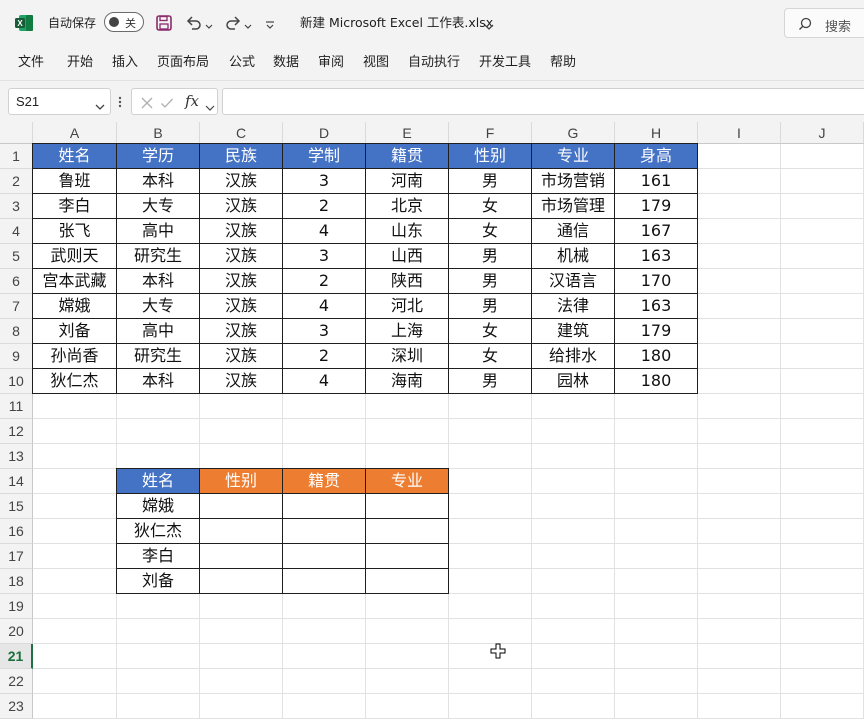 This screenshot has height=722, width=864. What do you see at coordinates (16, 456) in the screenshot?
I see `row-header-13: 13` at bounding box center [16, 456].